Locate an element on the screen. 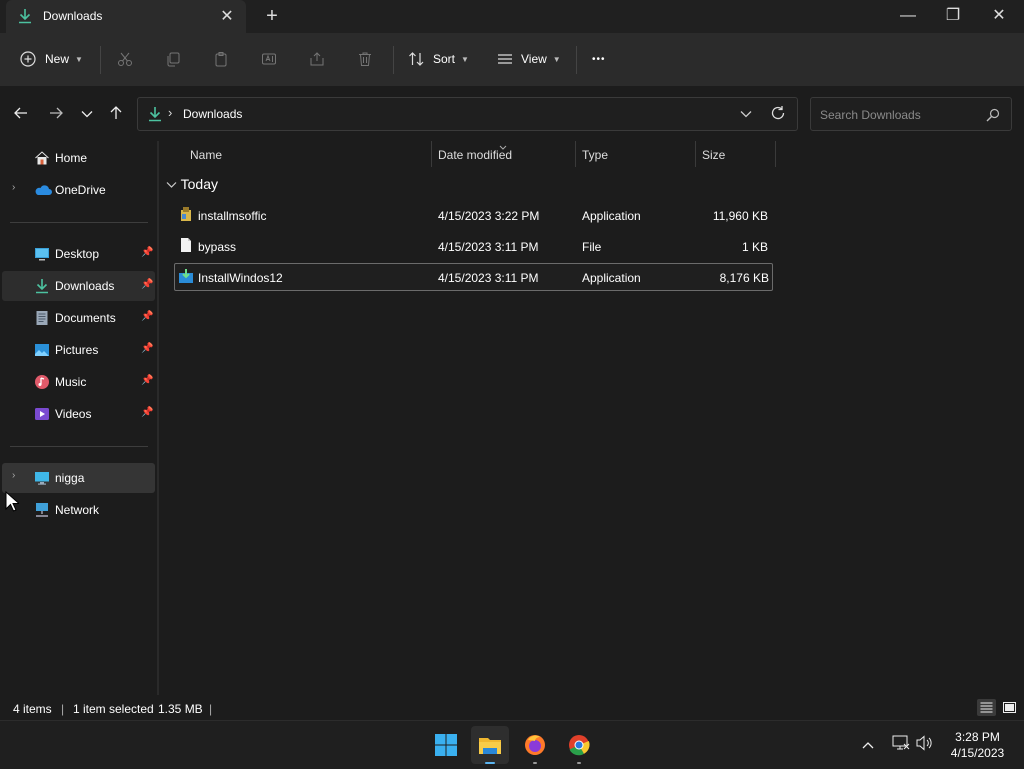 This screenshot has height=769, width=1024. chevron-up-icon is located at coordinates (868, 745).